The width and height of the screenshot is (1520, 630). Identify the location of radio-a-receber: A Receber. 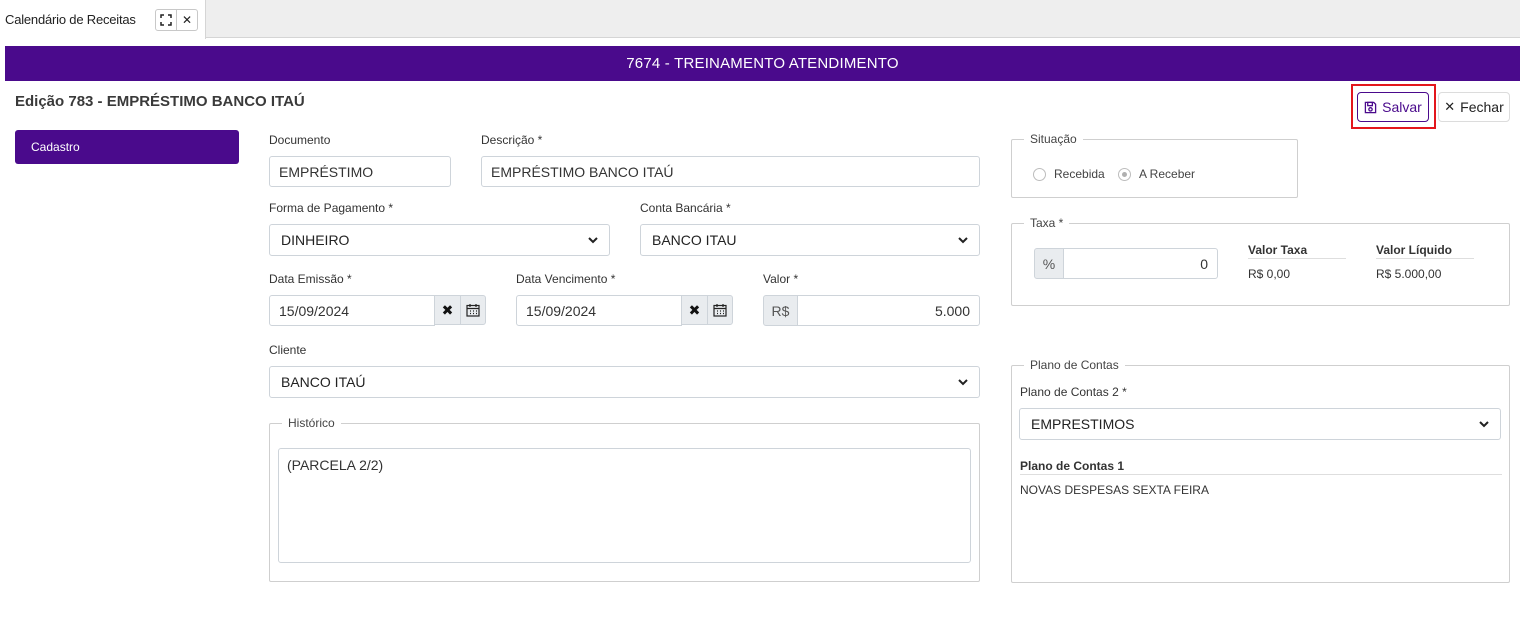
(1156, 174).